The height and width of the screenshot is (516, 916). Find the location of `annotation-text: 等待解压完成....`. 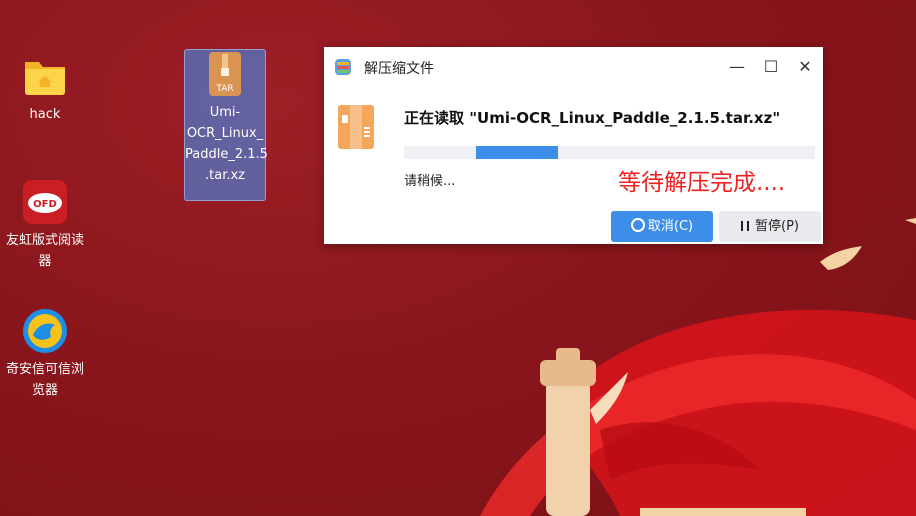

annotation-text: 等待解压完成.... is located at coordinates (702, 183).